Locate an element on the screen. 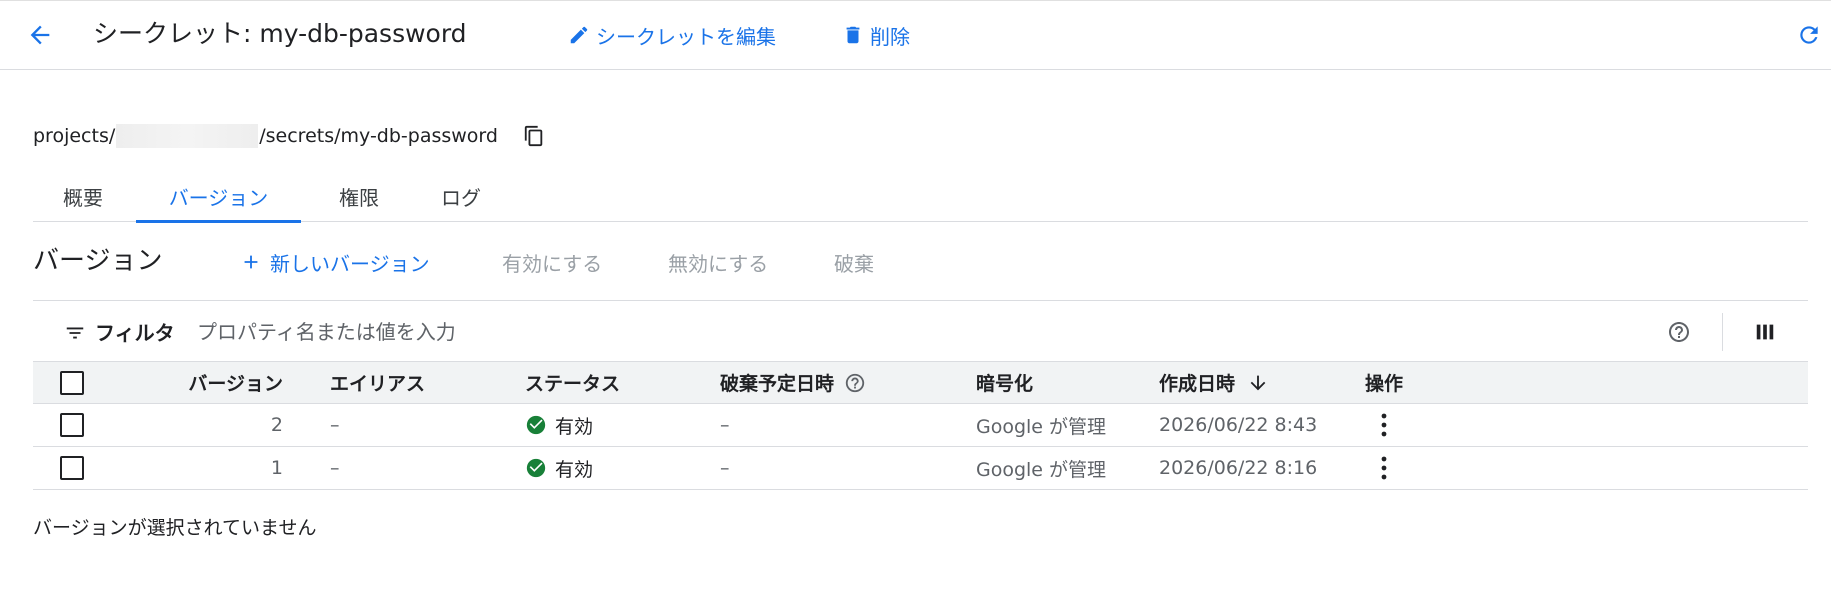 The image size is (1831, 594). arrow-down-icon is located at coordinates (1258, 382).